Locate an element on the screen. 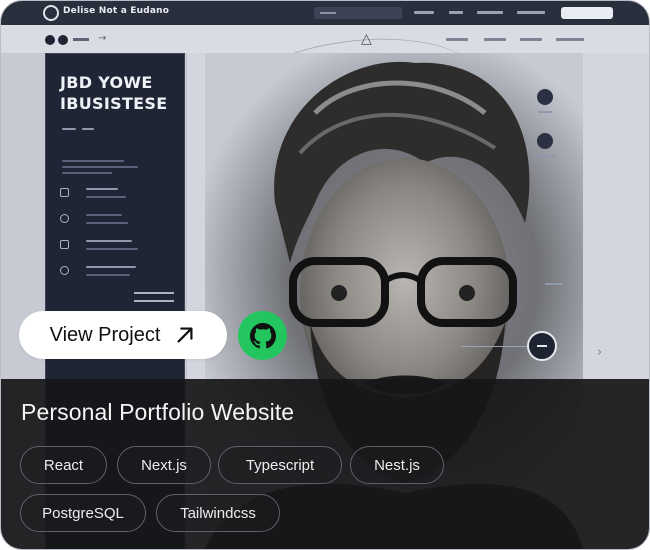 The height and width of the screenshot is (550, 650). tech-tag: Typescript is located at coordinates (280, 465).